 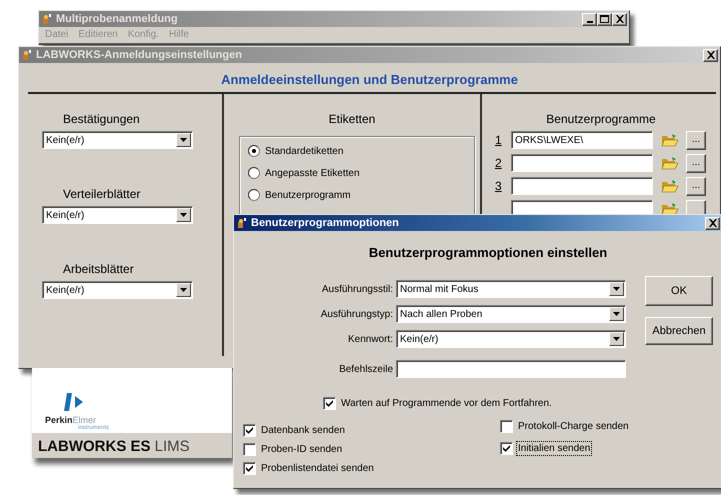 I want to click on checkbox-option: Proben-ID senden, so click(x=292, y=449).